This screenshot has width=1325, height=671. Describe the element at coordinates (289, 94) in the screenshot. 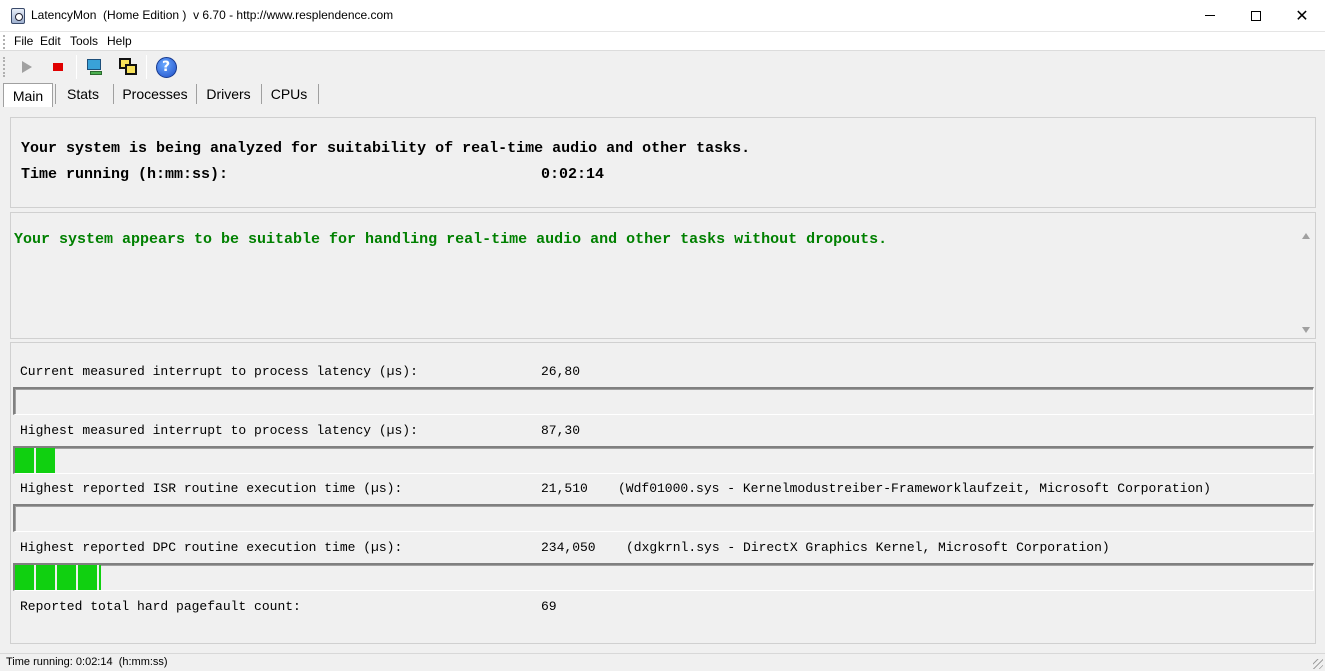

I see `tab-cpus: CPUs` at that location.